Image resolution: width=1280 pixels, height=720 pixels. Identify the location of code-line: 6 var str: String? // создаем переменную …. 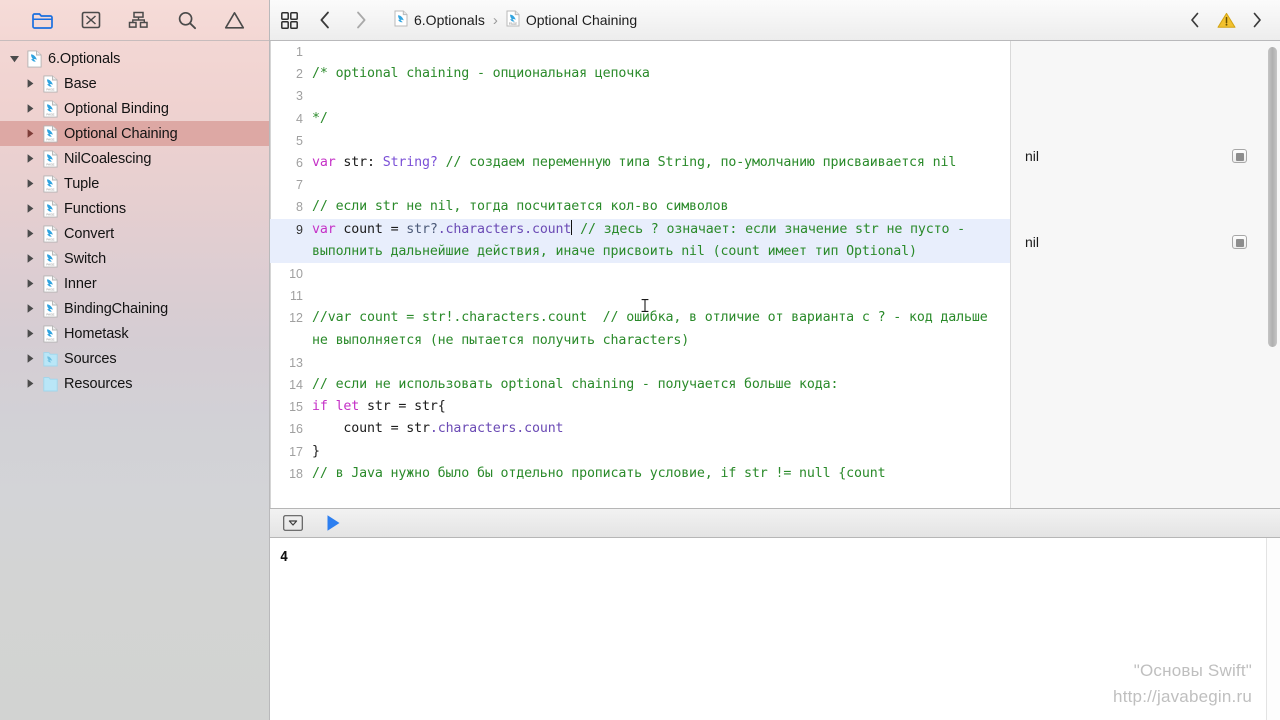
(640, 163).